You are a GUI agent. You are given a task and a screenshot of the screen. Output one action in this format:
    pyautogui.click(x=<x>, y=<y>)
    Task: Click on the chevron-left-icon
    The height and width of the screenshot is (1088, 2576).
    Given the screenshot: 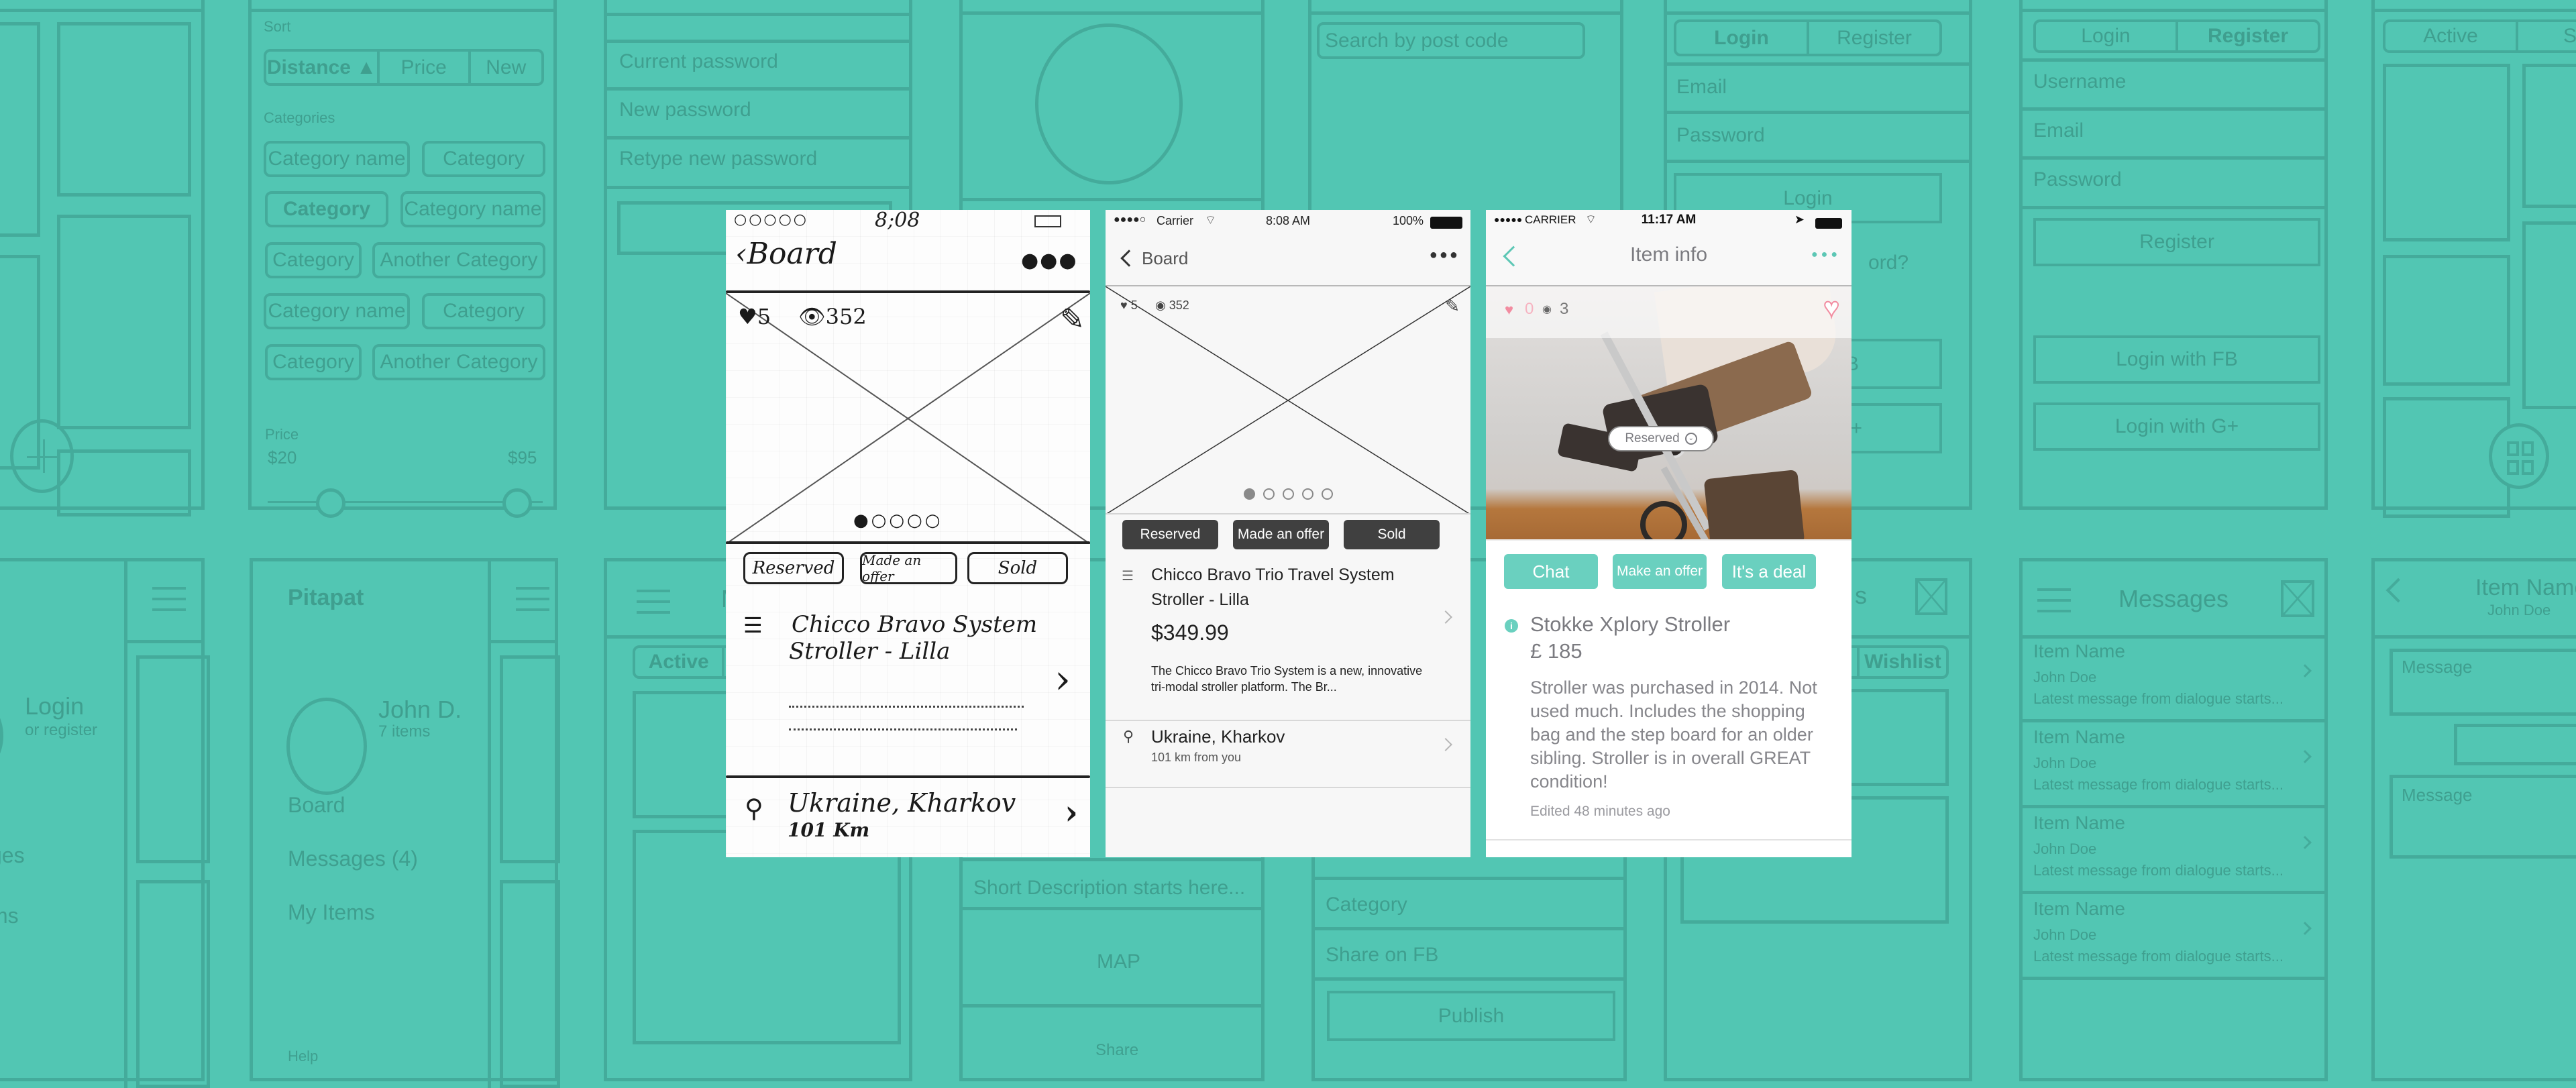 What is the action you would take?
    pyautogui.click(x=1129, y=258)
    